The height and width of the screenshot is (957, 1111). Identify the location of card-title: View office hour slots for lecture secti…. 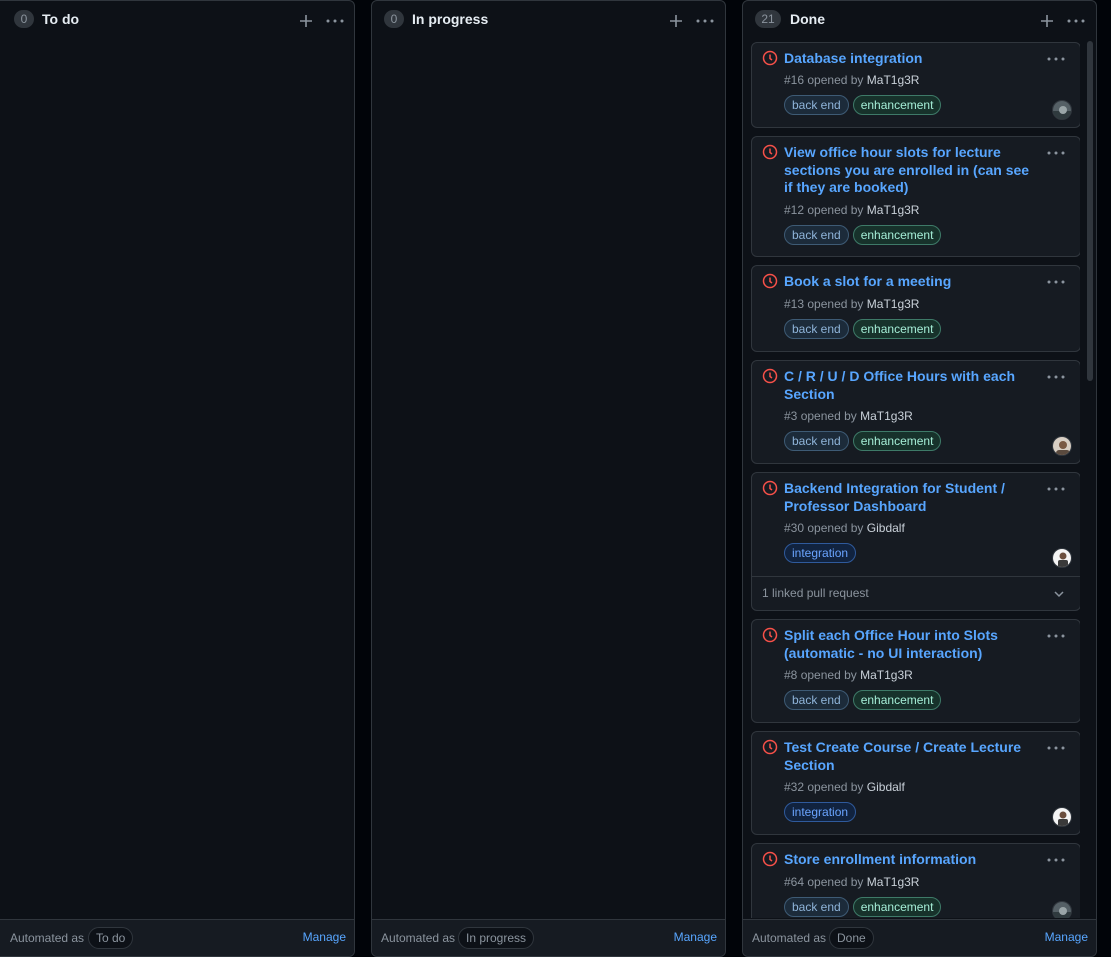
(910, 170).